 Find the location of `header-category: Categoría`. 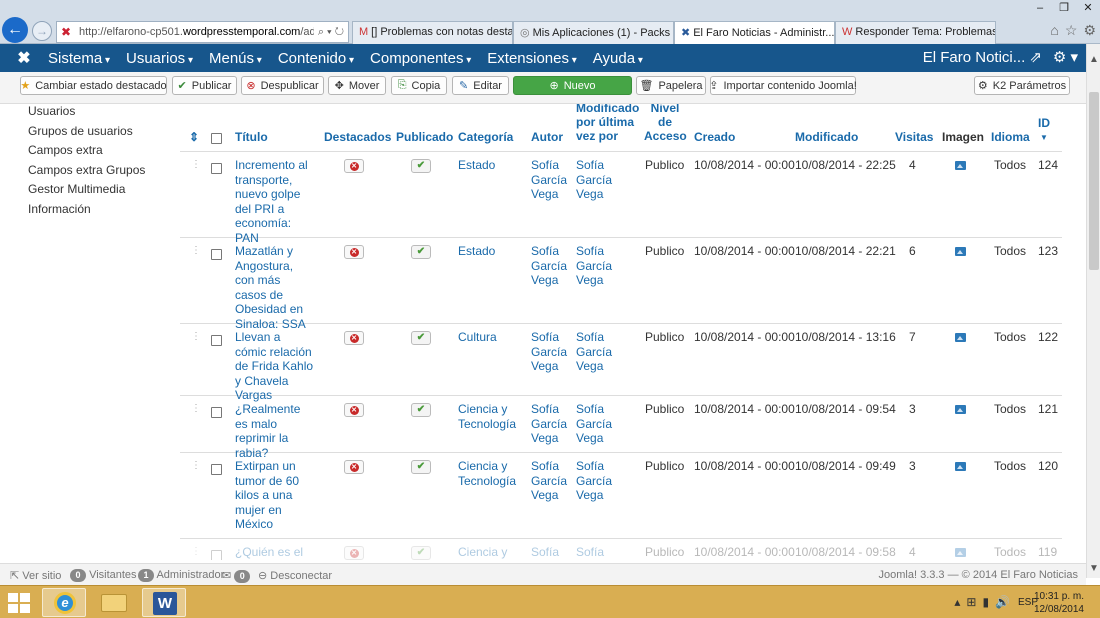

header-category: Categoría is located at coordinates (485, 137).